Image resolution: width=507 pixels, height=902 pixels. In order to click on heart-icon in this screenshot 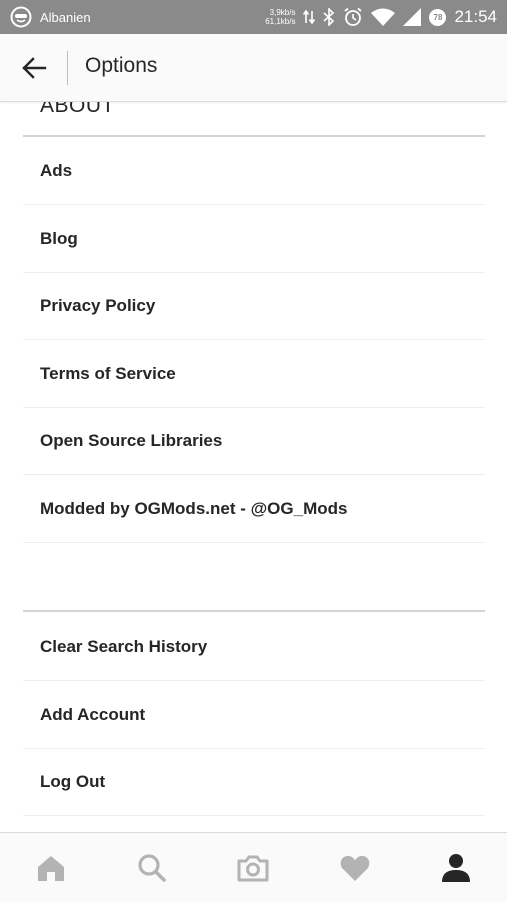, I will do `click(355, 868)`.